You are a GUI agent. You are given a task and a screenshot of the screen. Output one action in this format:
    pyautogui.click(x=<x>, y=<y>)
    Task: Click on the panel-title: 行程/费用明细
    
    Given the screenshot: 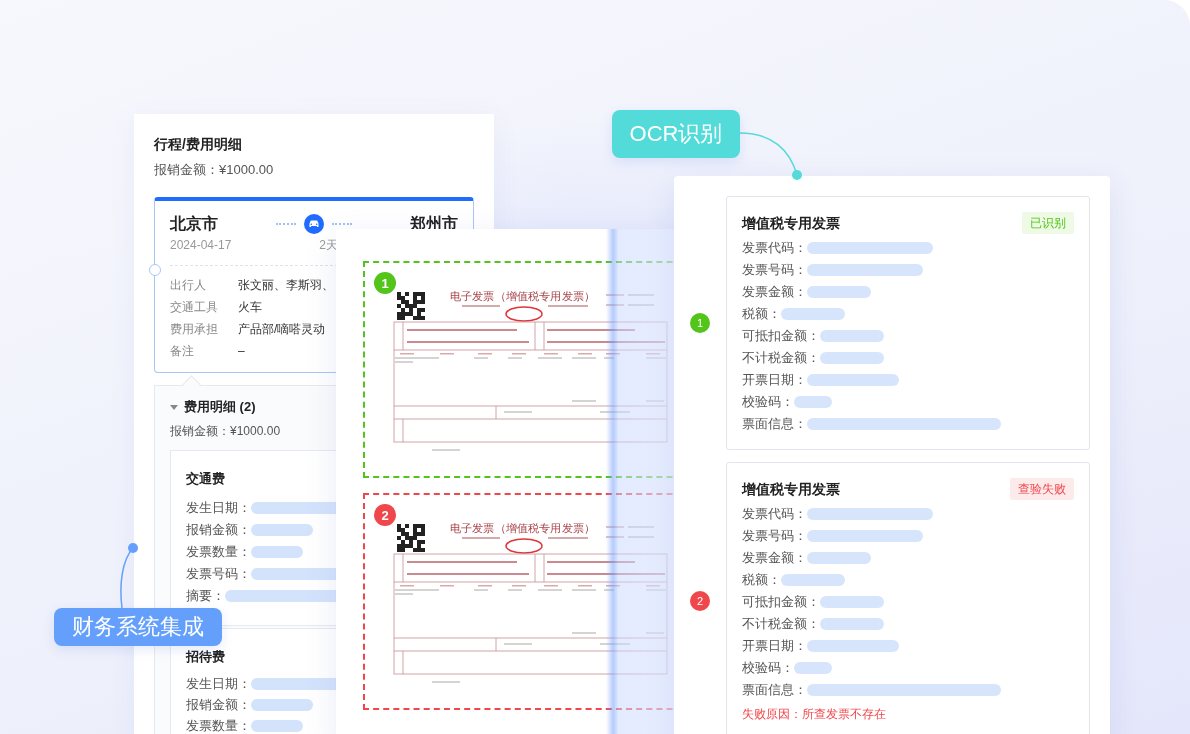 What is the action you would take?
    pyautogui.click(x=198, y=144)
    